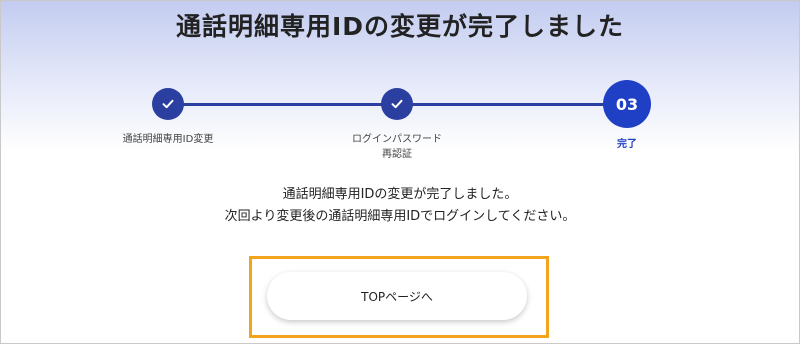 This screenshot has width=800, height=344. What do you see at coordinates (397, 147) in the screenshot?
I see `step-2-label: ログインパスワード 再認証` at bounding box center [397, 147].